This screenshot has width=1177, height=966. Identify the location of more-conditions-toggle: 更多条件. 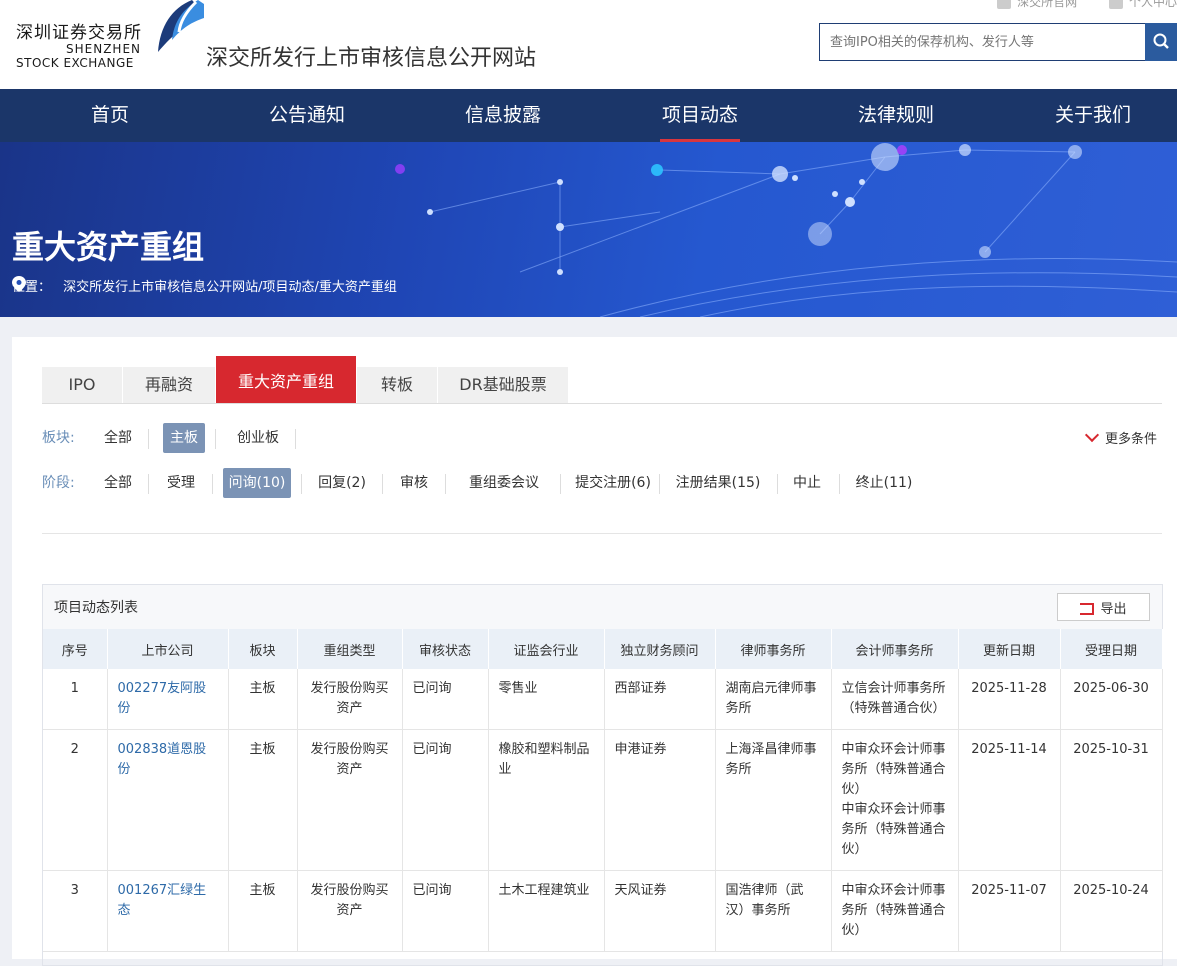
(1121, 437).